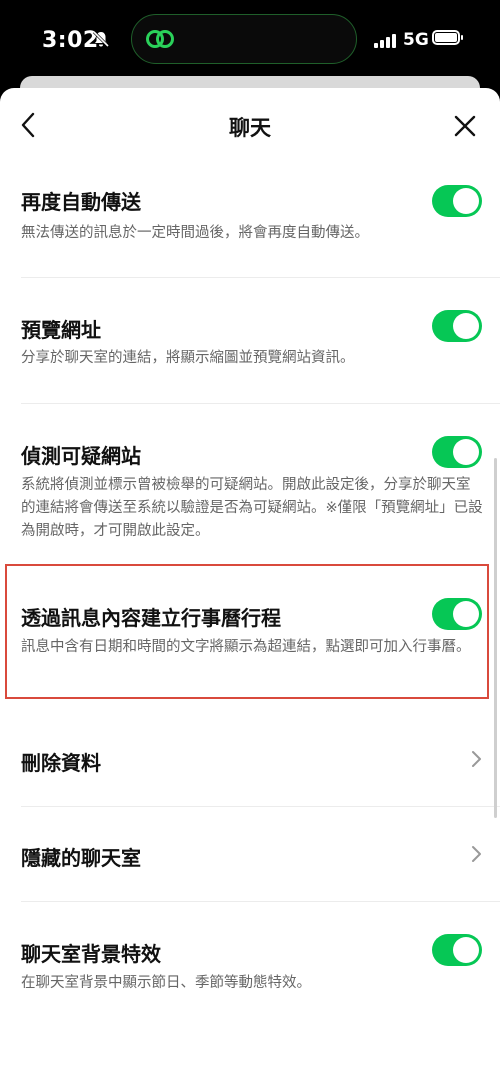 The width and height of the screenshot is (500, 1087). Describe the element at coordinates (91, 954) in the screenshot. I see `setting-title: 聊天室背景特效` at that location.